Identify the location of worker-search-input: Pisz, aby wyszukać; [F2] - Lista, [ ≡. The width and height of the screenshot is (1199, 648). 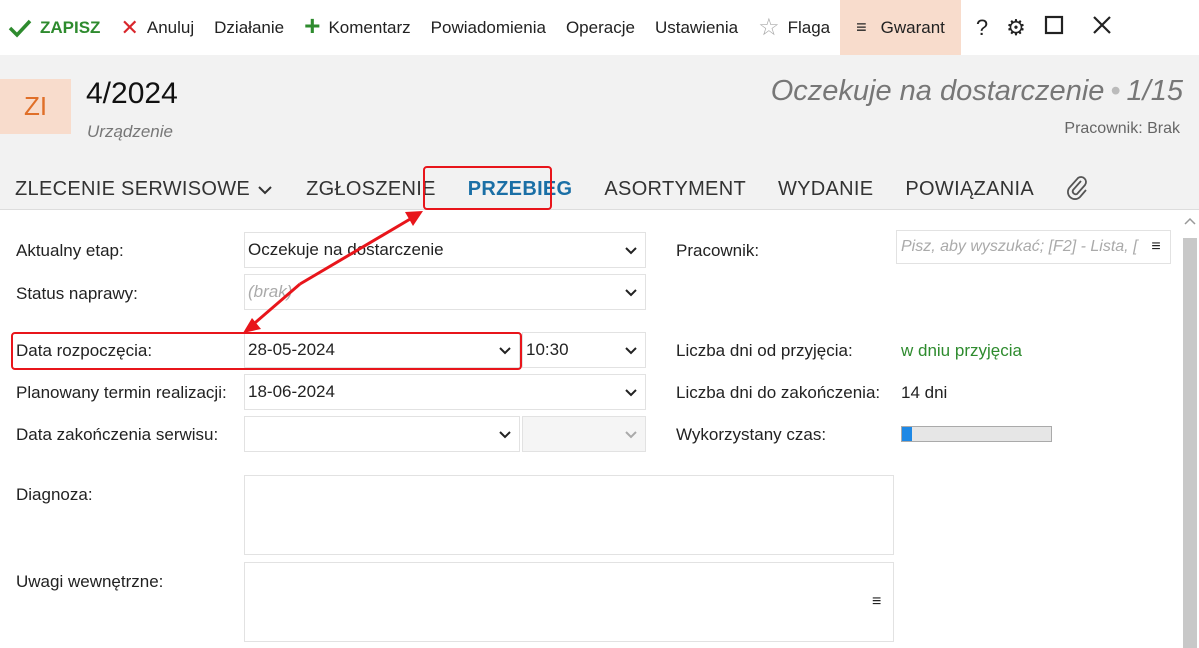
(1033, 247).